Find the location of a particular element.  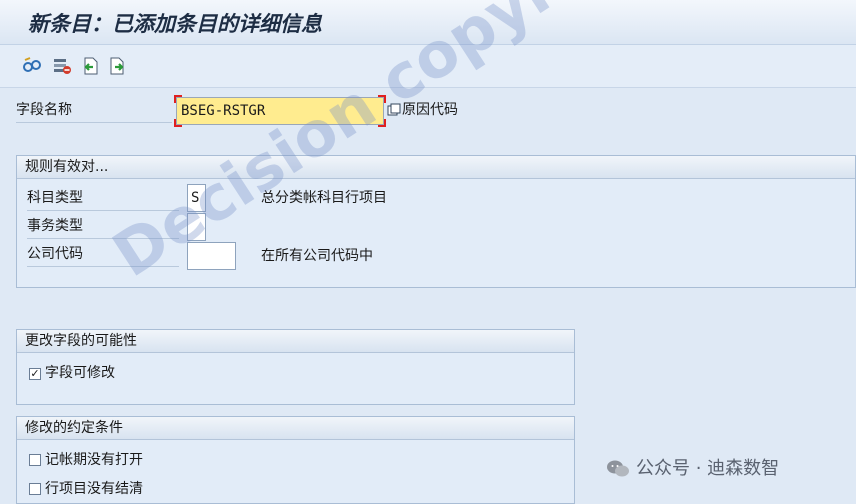

window-title: 新条目：已添加条目的详细信息 is located at coordinates (175, 23).